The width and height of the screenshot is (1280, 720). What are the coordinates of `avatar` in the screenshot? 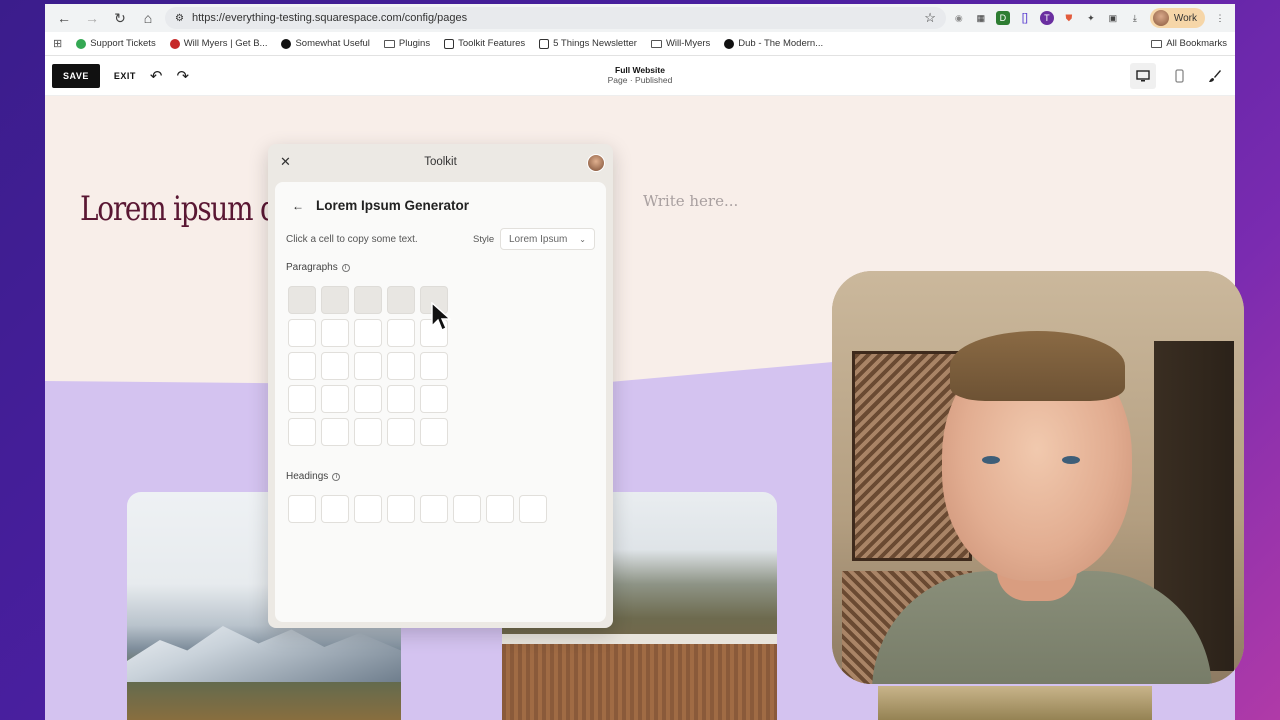 It's located at (596, 163).